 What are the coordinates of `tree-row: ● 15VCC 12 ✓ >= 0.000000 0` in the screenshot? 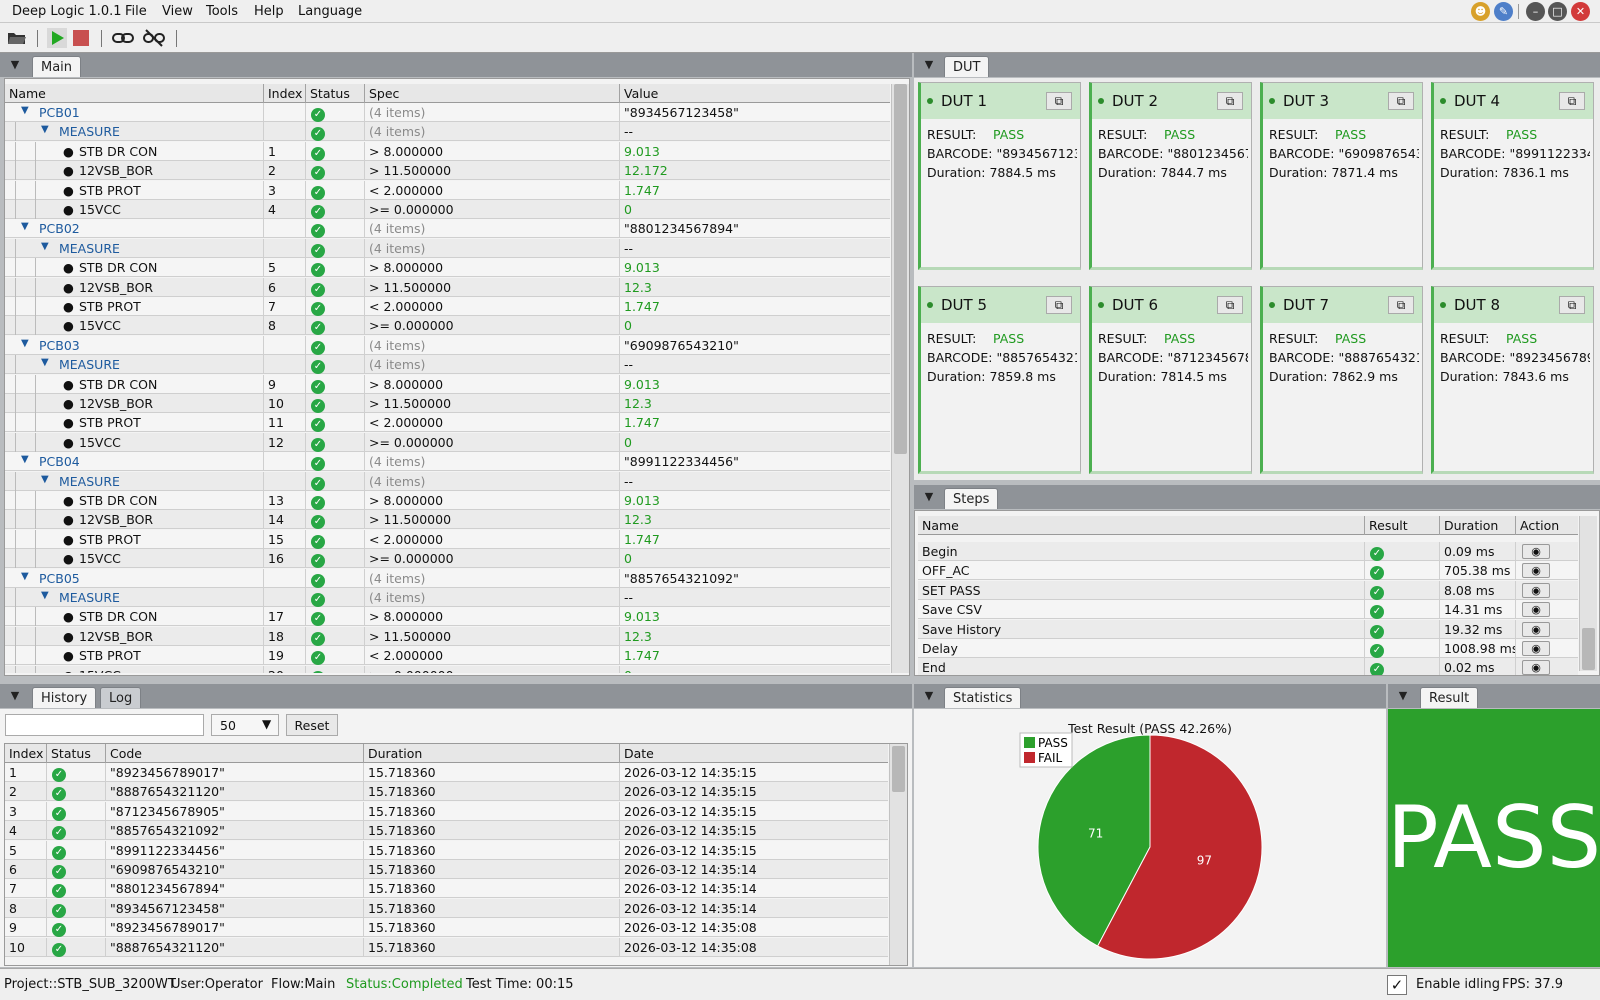 It's located at (447, 442).